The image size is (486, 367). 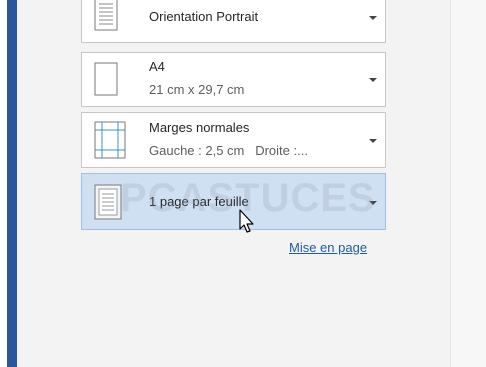 I want to click on orientation-title: Orientation Portrait, so click(x=204, y=16).